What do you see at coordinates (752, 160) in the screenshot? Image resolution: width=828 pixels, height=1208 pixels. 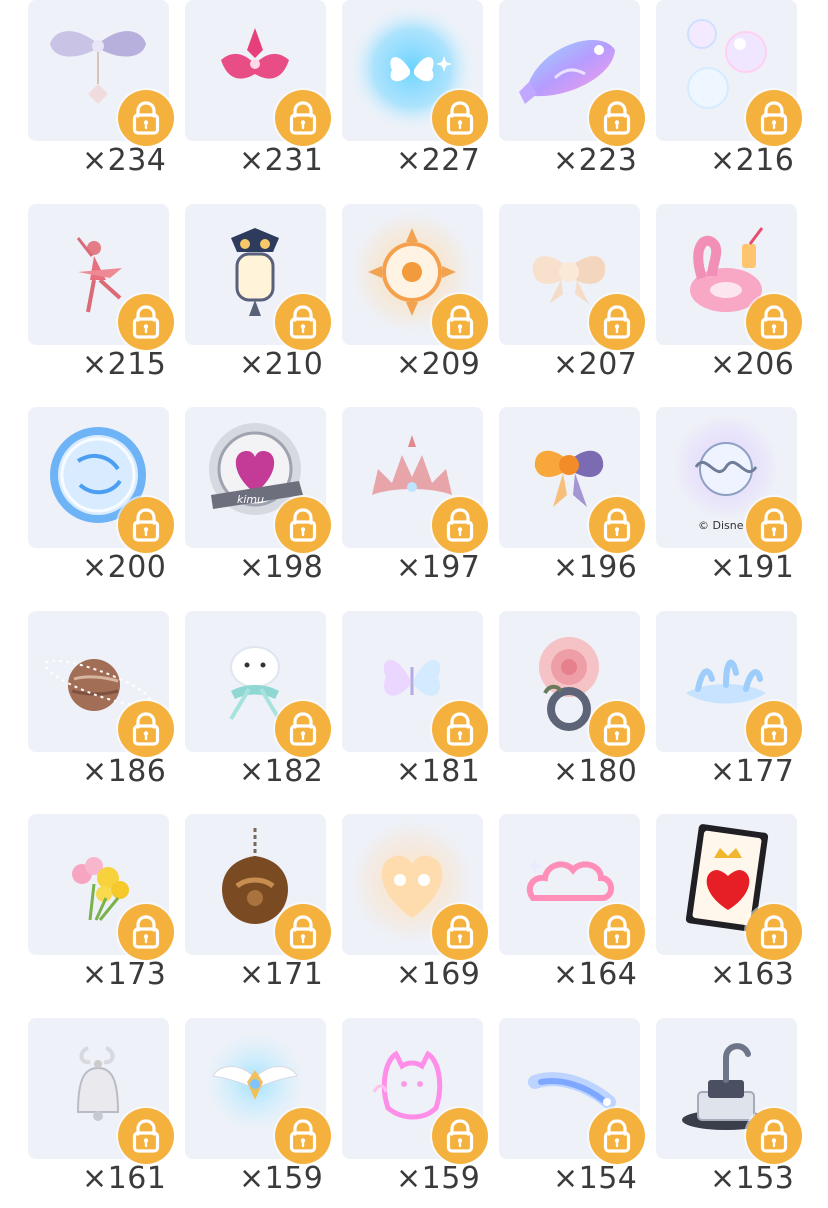 I see `item-count: ×216` at bounding box center [752, 160].